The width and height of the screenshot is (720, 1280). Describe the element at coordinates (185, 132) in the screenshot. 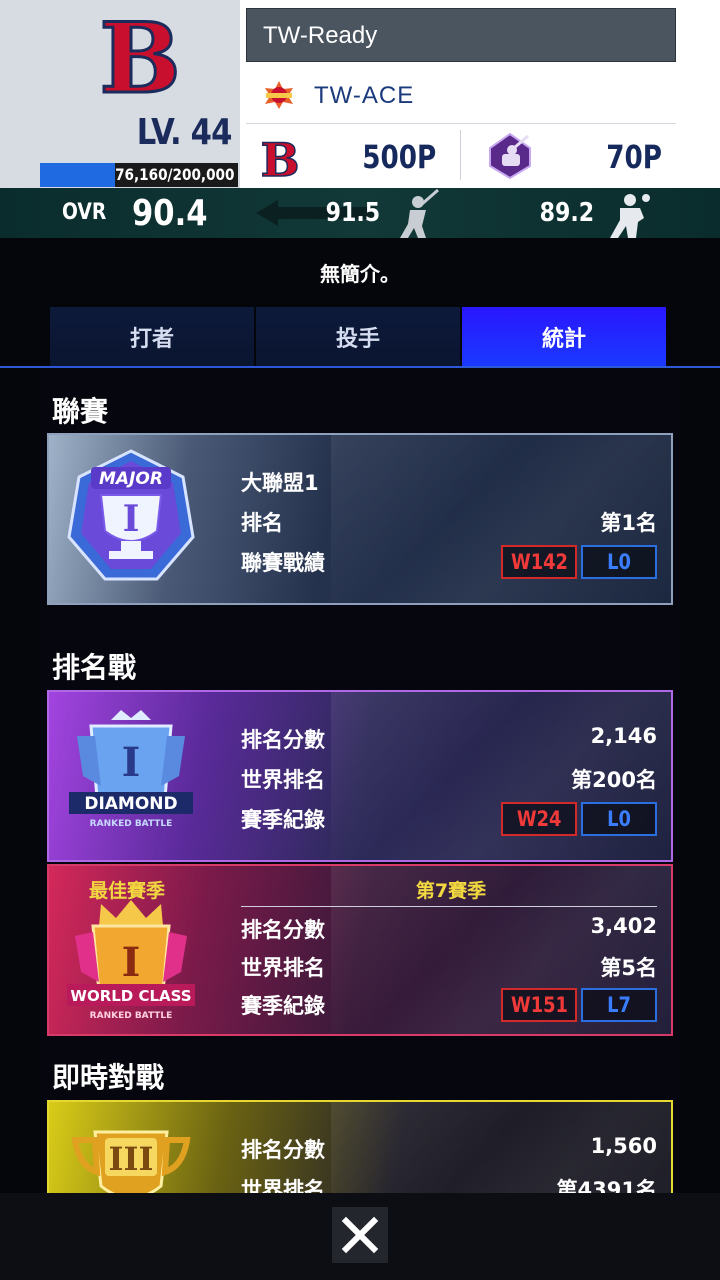

I see `player-level: LV. 44` at that location.